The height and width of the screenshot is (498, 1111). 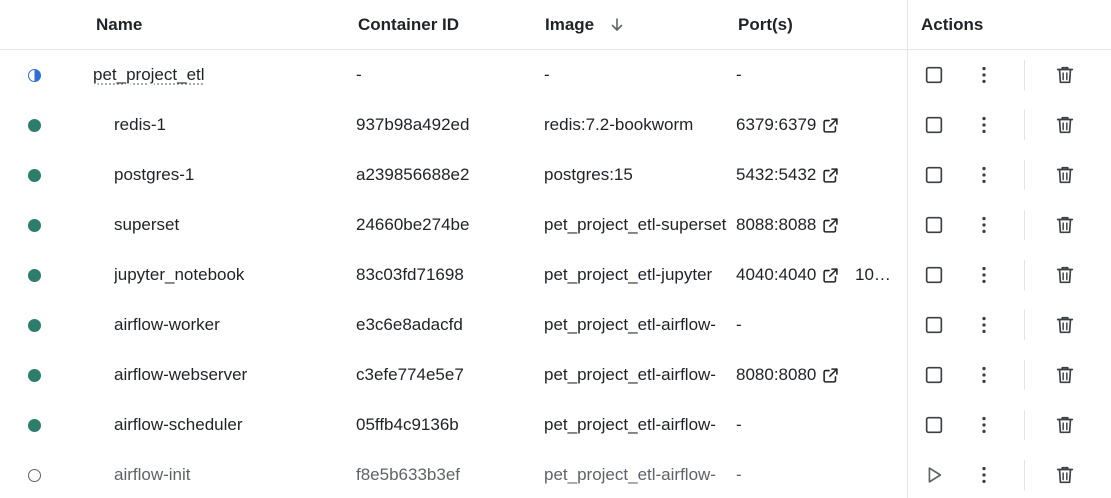 I want to click on container-id: a239856688e2, so click(x=413, y=174).